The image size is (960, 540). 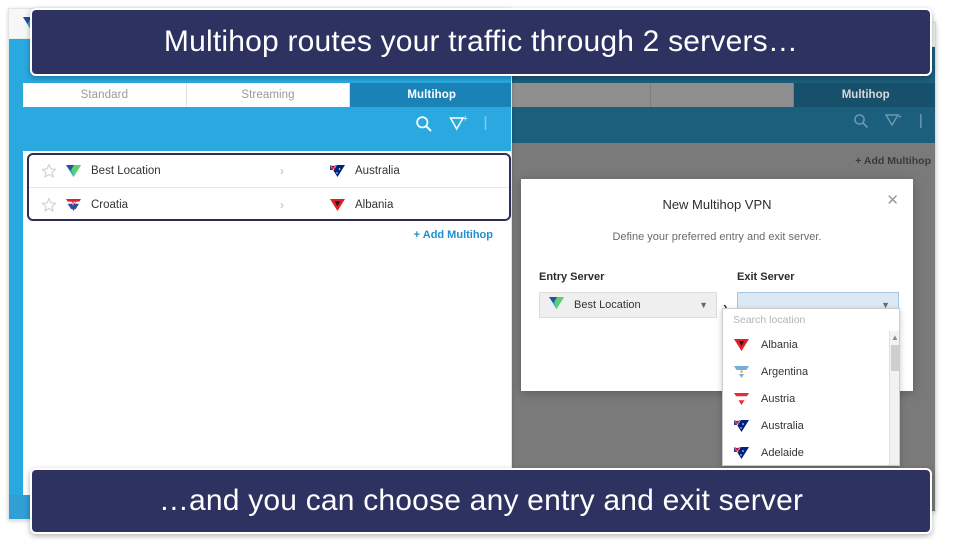 What do you see at coordinates (892, 200) in the screenshot?
I see `dialog-close-icon: ✕` at bounding box center [892, 200].